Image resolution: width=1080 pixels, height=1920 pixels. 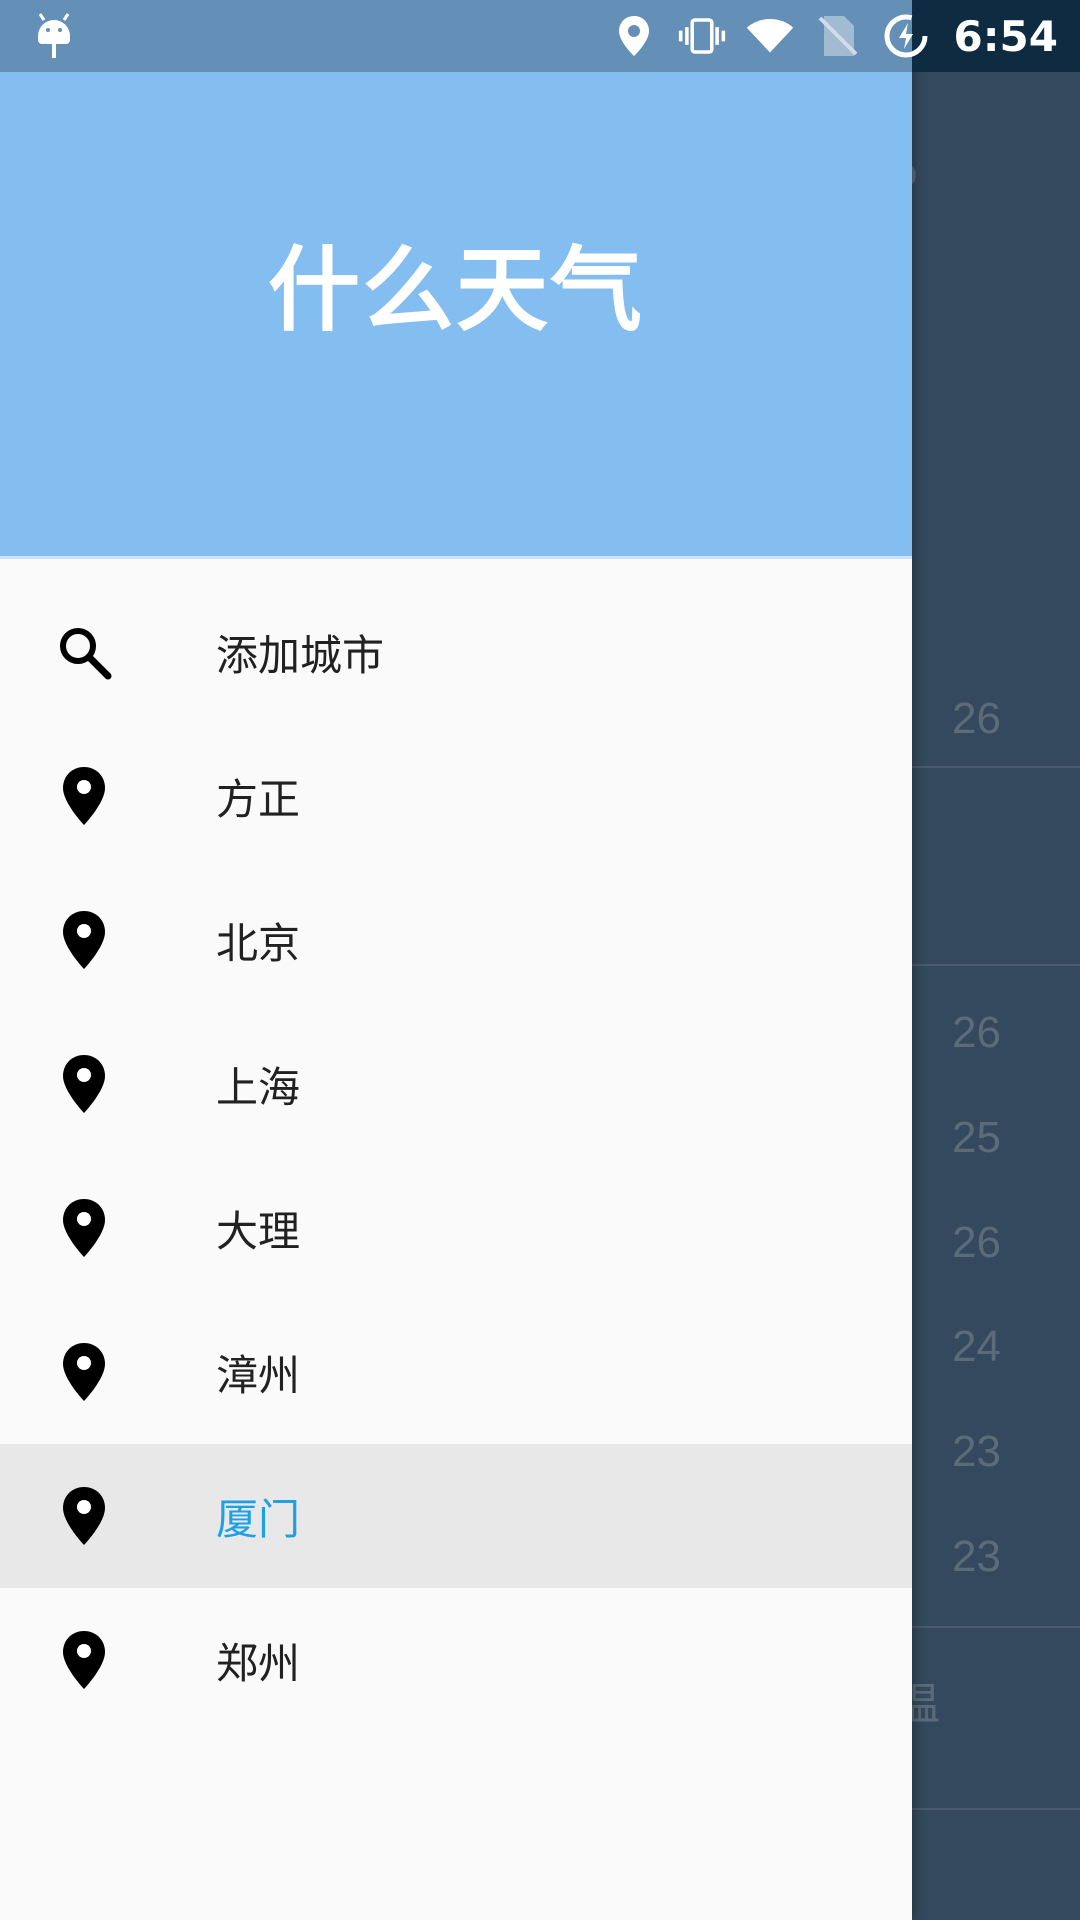 I want to click on menu-item-label: 大理, so click(x=258, y=1231).